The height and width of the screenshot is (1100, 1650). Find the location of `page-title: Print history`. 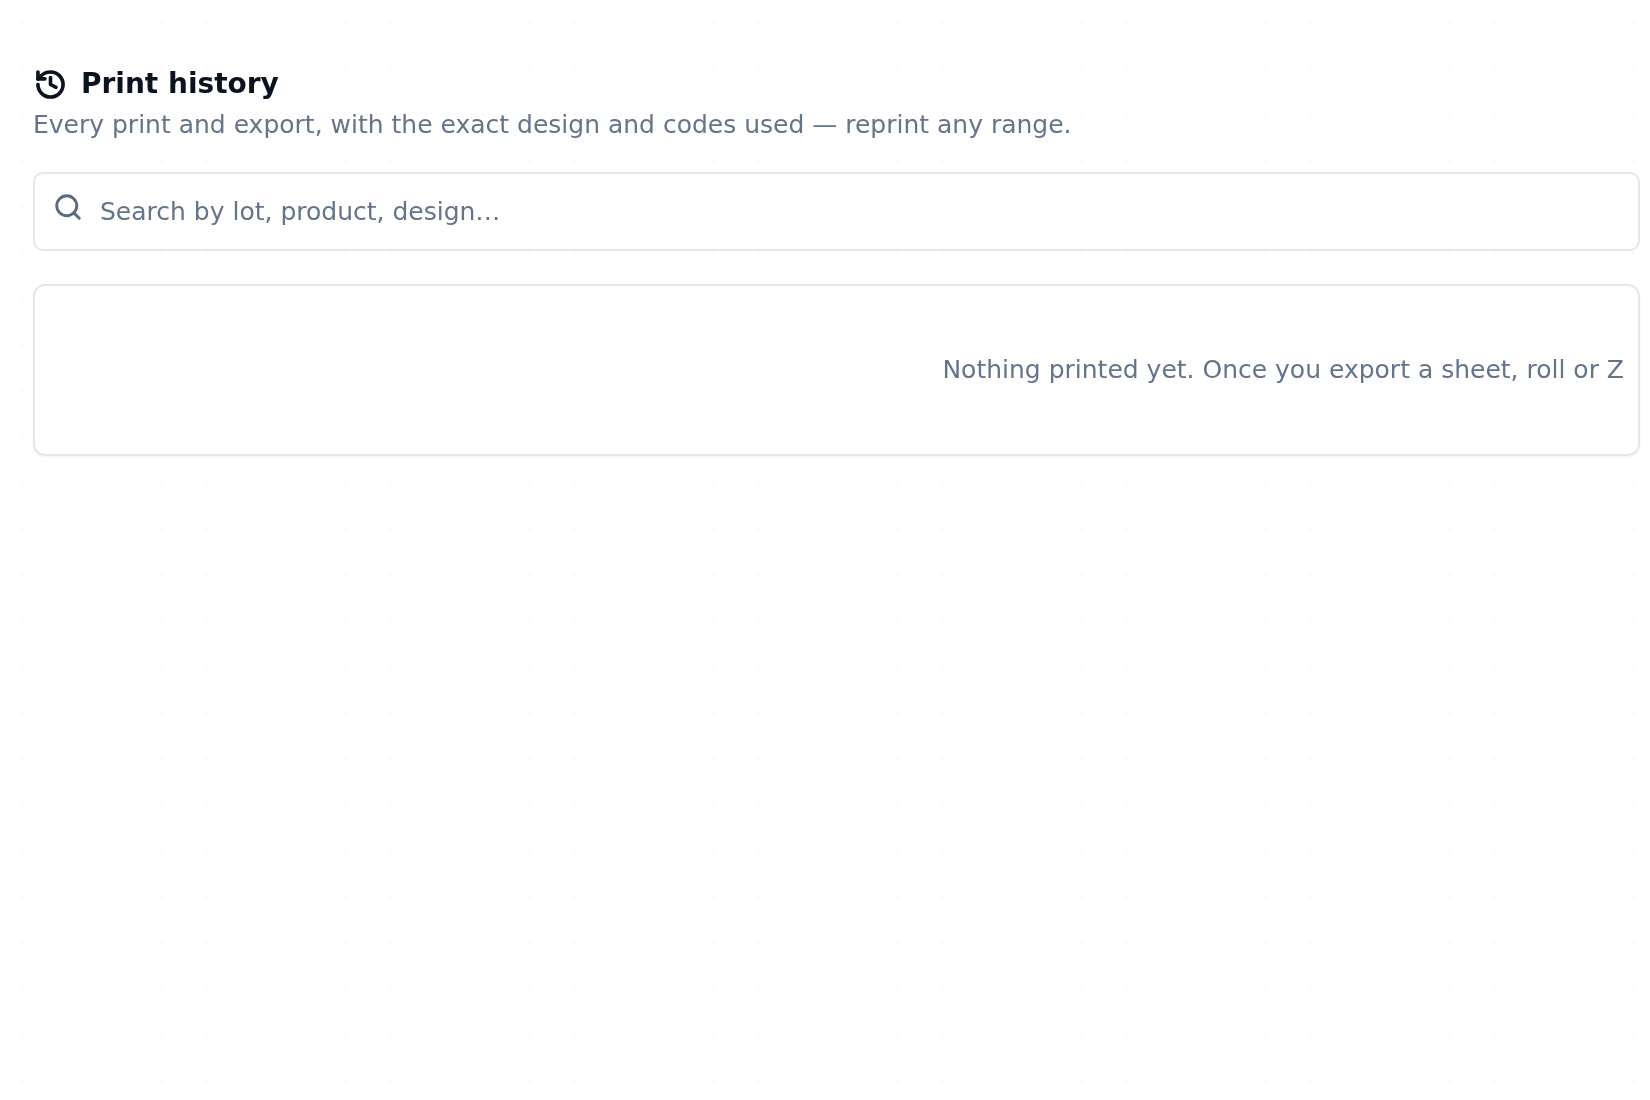

page-title: Print history is located at coordinates (180, 84).